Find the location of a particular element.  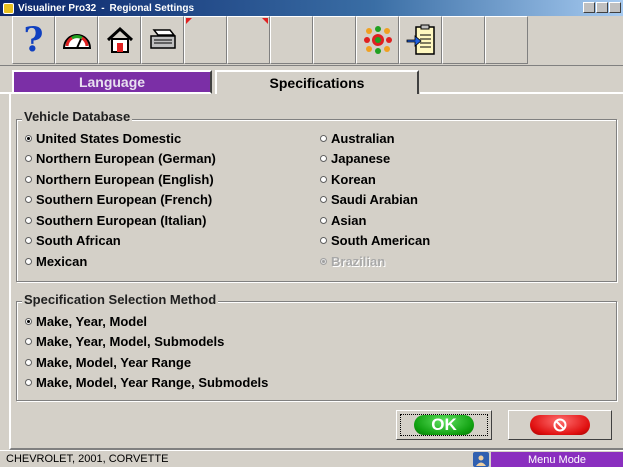

radio-label: Japanese is located at coordinates (361, 158).